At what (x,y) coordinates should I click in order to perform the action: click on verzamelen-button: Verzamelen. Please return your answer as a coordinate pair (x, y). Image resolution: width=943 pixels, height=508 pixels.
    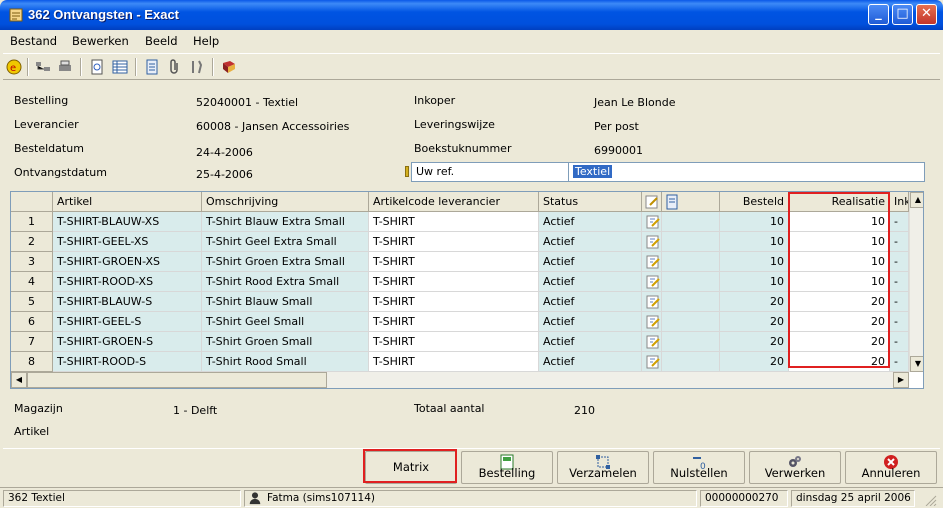
    Looking at the image, I should click on (603, 467).